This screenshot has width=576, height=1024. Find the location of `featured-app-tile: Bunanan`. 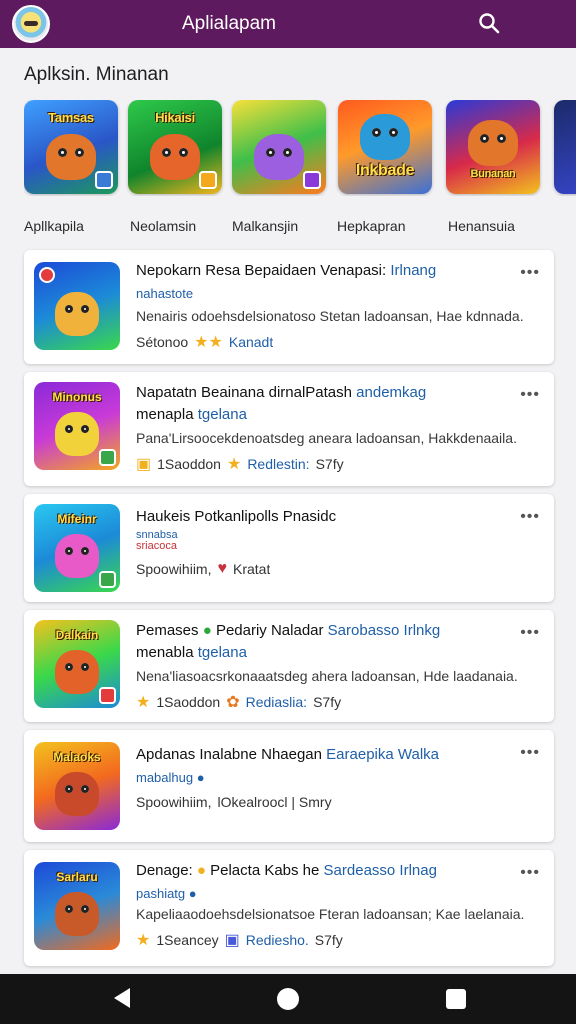

featured-app-tile: Bunanan is located at coordinates (493, 147).